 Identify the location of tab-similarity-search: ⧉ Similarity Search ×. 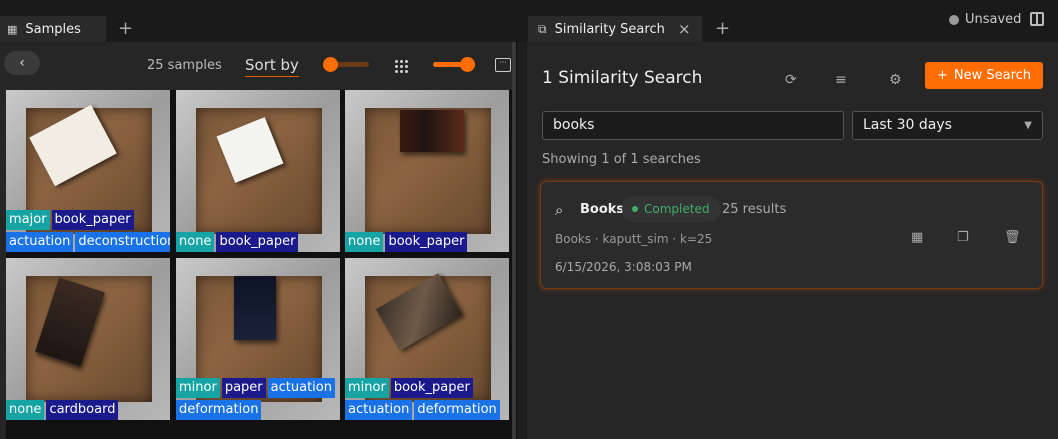
(615, 29).